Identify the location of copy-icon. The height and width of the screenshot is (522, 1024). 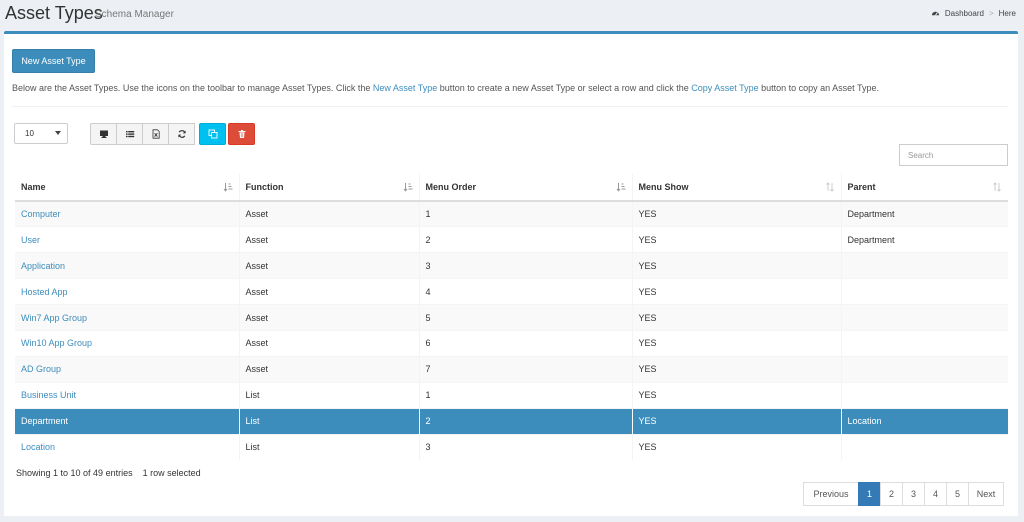
(212, 134).